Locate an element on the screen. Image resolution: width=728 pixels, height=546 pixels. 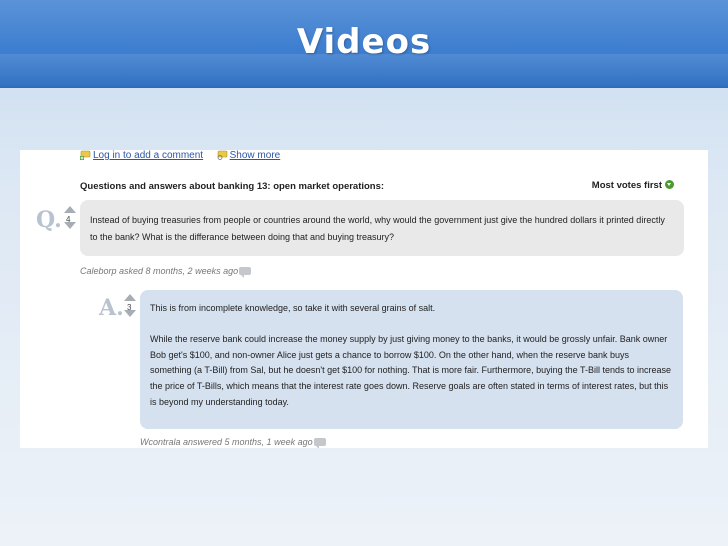
sort-dropdown: Most votes first is located at coordinates (633, 185).